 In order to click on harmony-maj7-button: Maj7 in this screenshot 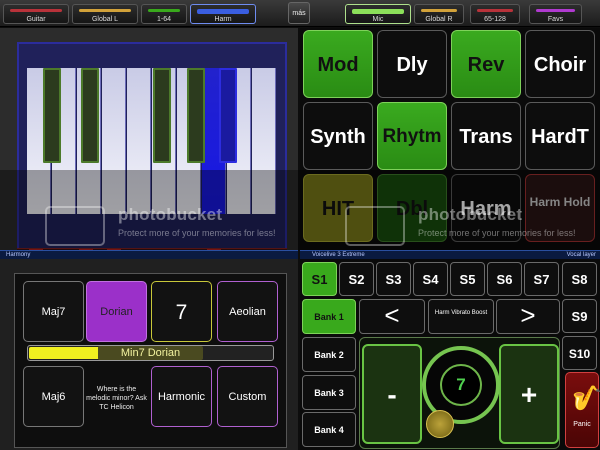, I will do `click(53, 311)`.